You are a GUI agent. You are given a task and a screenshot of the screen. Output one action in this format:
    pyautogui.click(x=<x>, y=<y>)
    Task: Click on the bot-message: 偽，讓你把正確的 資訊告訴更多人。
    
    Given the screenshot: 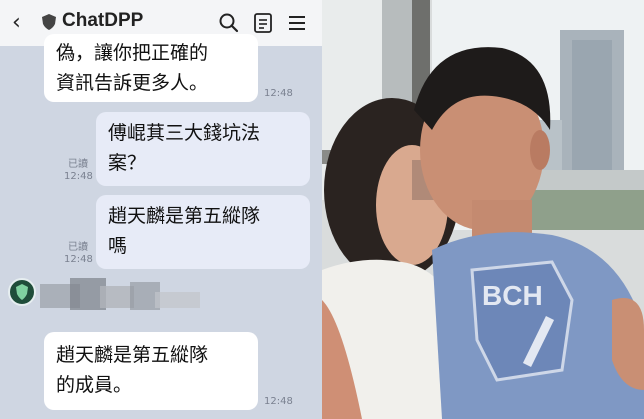 What is the action you would take?
    pyautogui.click(x=151, y=68)
    